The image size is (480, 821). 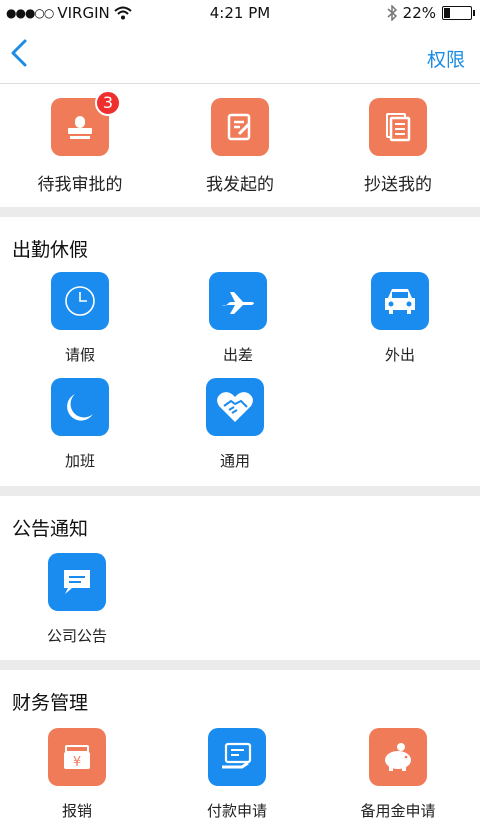 What do you see at coordinates (240, 185) in the screenshot?
I see `initiated-by-me-label: 我发起的` at bounding box center [240, 185].